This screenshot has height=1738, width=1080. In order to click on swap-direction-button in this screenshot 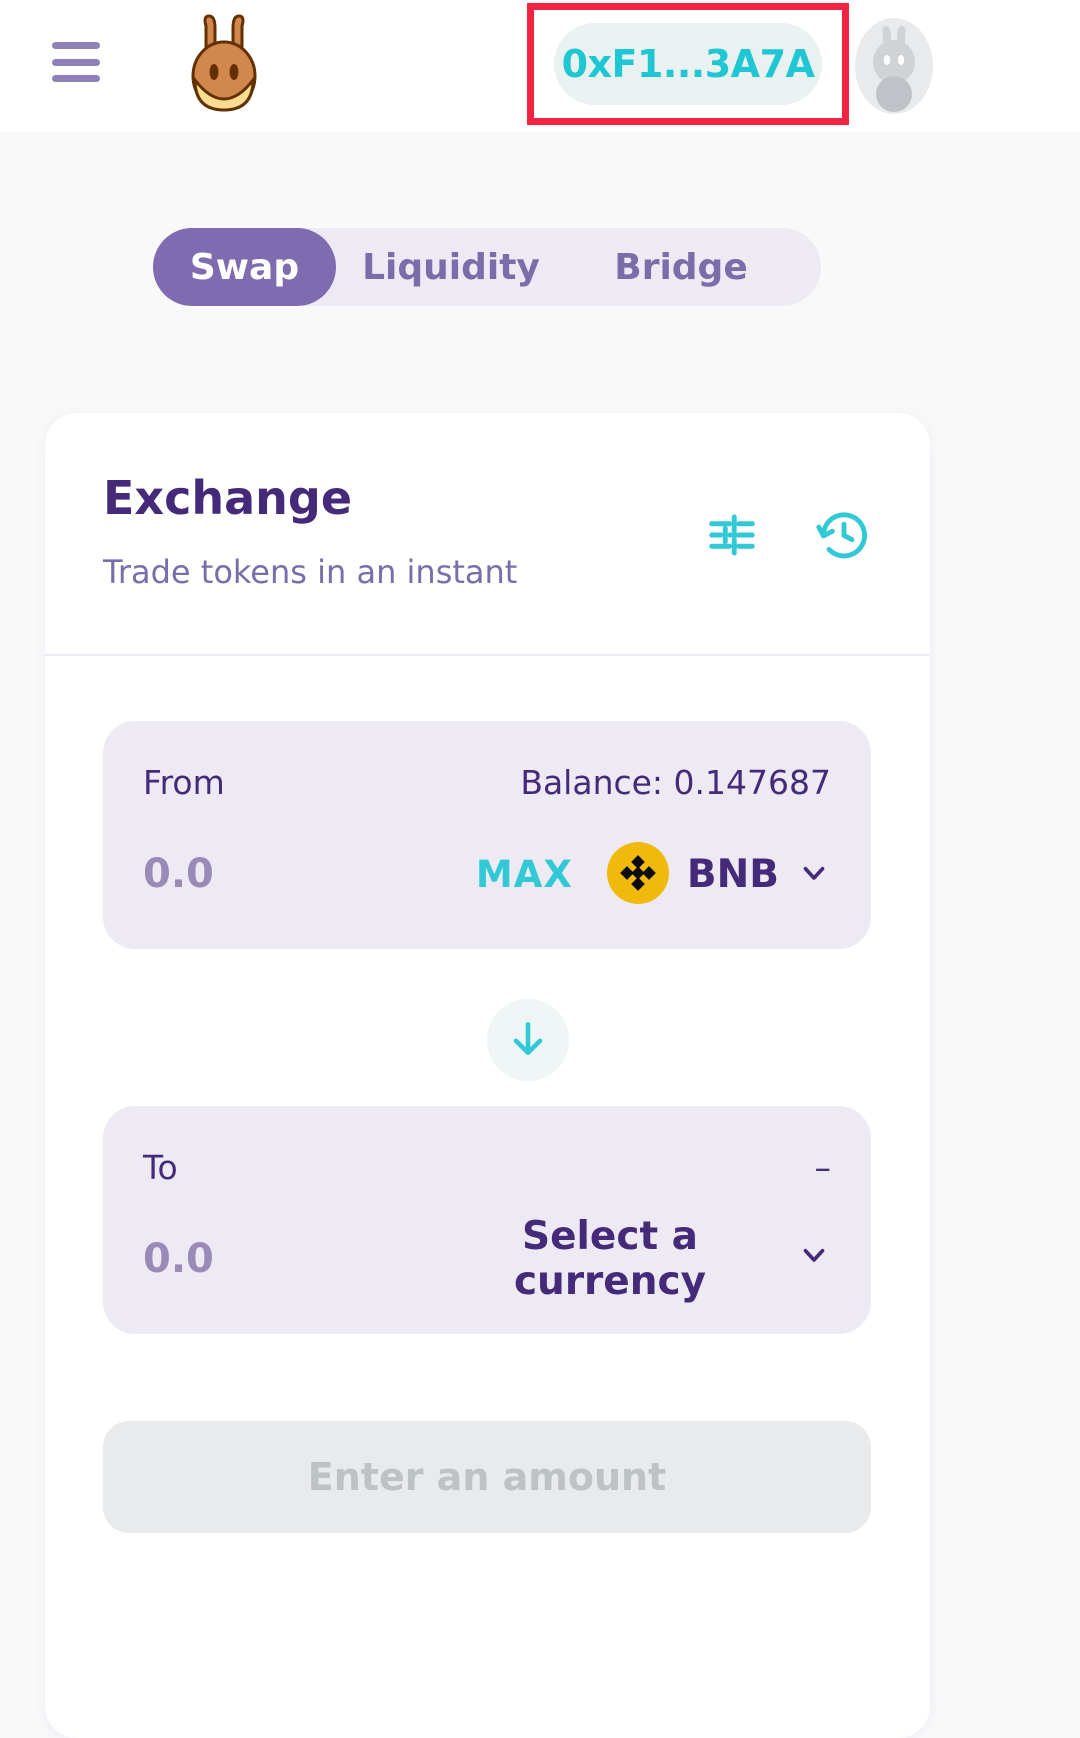, I will do `click(528, 1040)`.